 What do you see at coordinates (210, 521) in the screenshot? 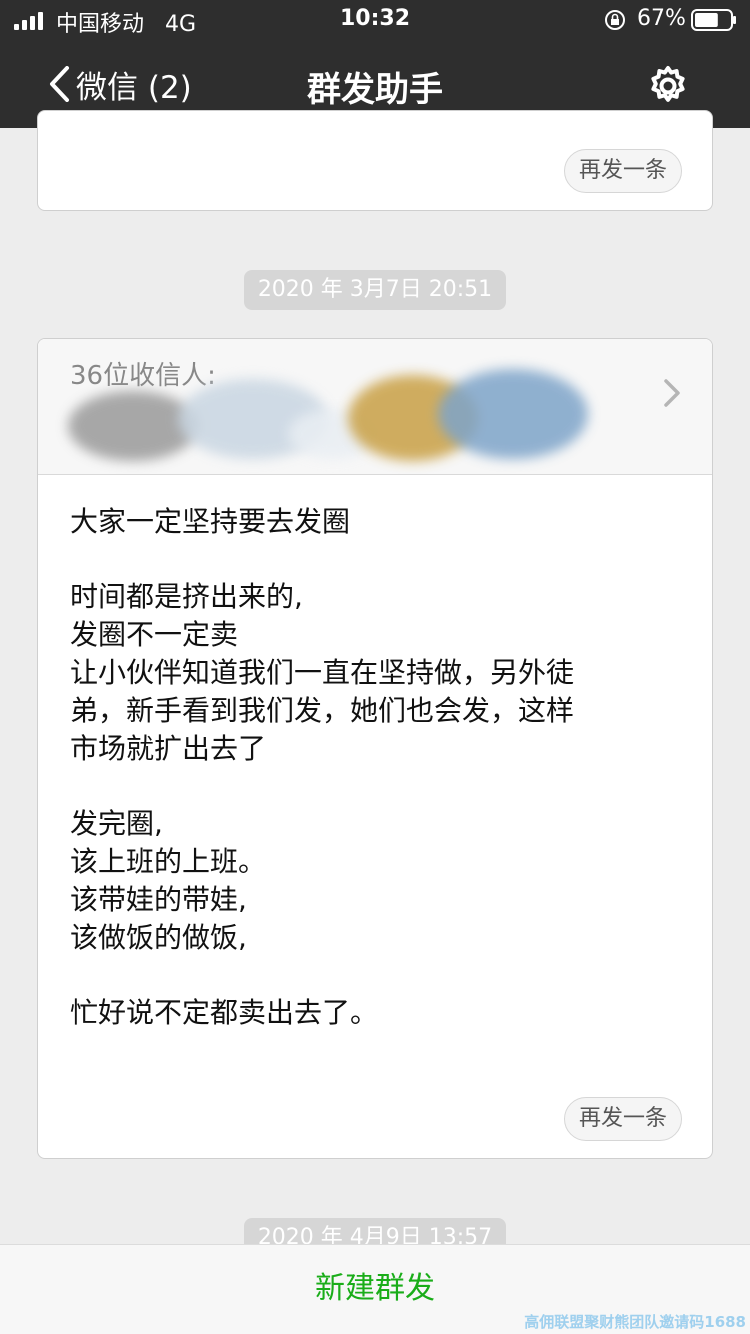
I see `message-line: 大家一定坚持要去发圈` at bounding box center [210, 521].